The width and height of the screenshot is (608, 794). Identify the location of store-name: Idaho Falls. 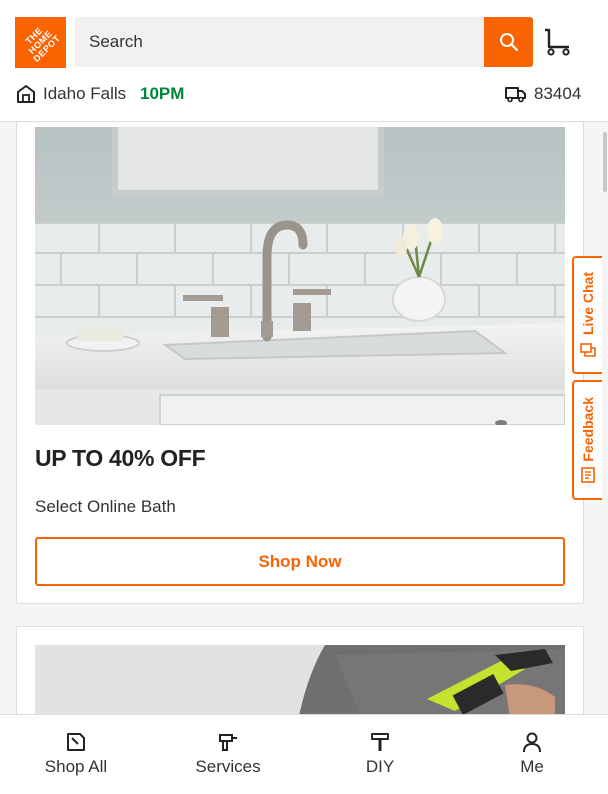
(84, 94).